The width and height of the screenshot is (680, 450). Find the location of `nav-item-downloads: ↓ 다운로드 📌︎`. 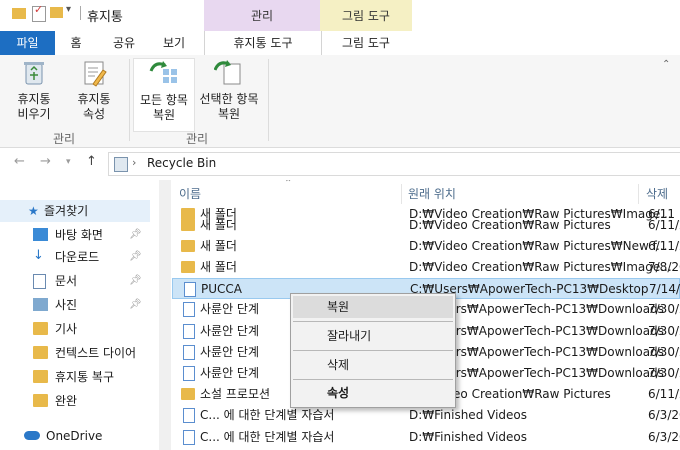

nav-item-downloads: ↓ 다운로드 📌︎ is located at coordinates (75, 257).